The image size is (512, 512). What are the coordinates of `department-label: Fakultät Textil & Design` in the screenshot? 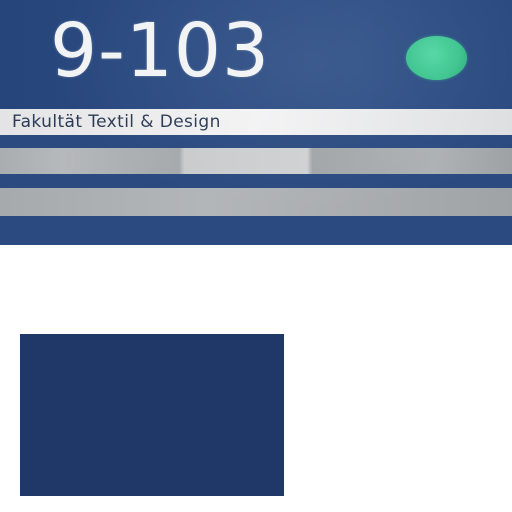 It's located at (116, 122).